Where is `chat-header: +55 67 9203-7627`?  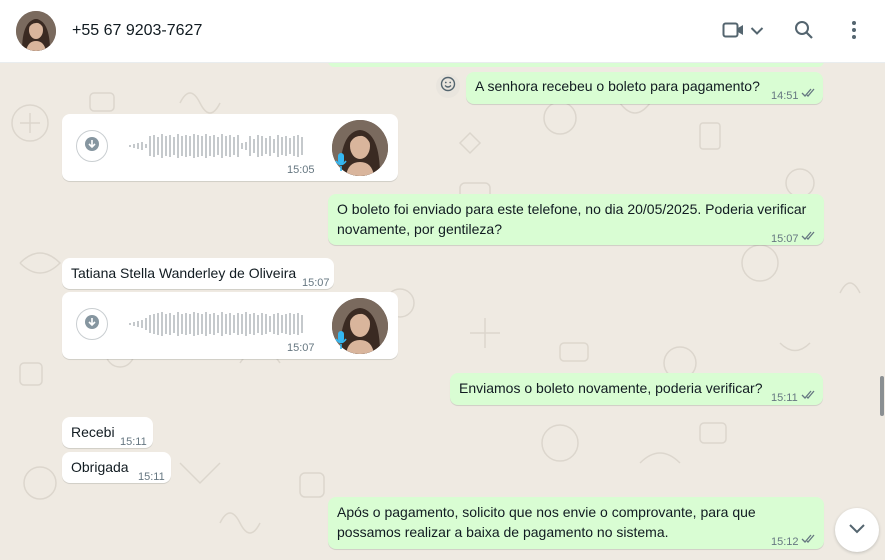 chat-header: +55 67 9203-7627 is located at coordinates (442, 31).